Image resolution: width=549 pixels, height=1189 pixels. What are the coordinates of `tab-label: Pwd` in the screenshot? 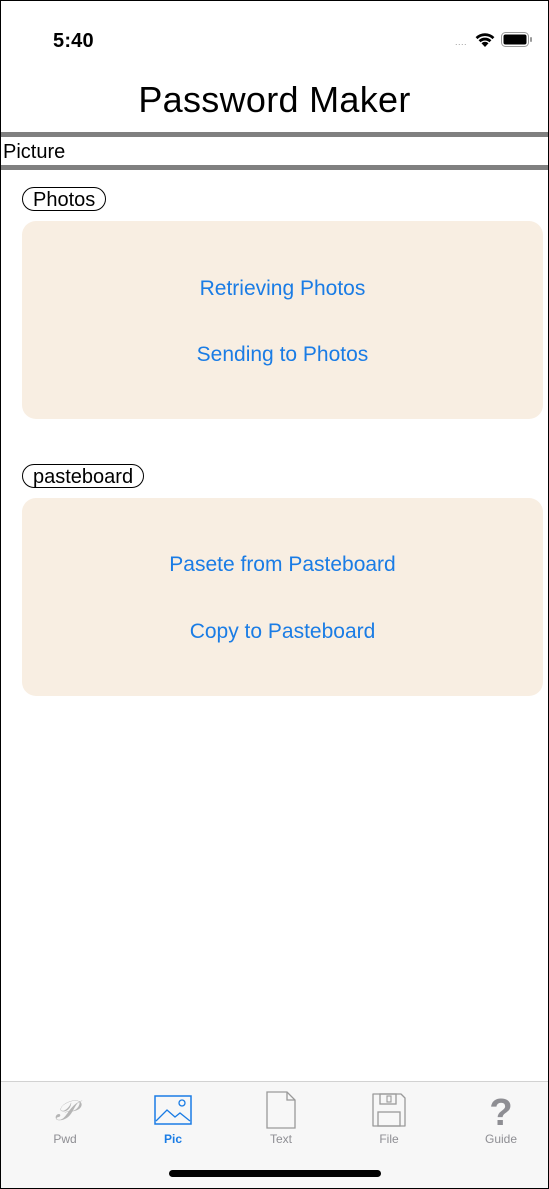 It's located at (65, 1139).